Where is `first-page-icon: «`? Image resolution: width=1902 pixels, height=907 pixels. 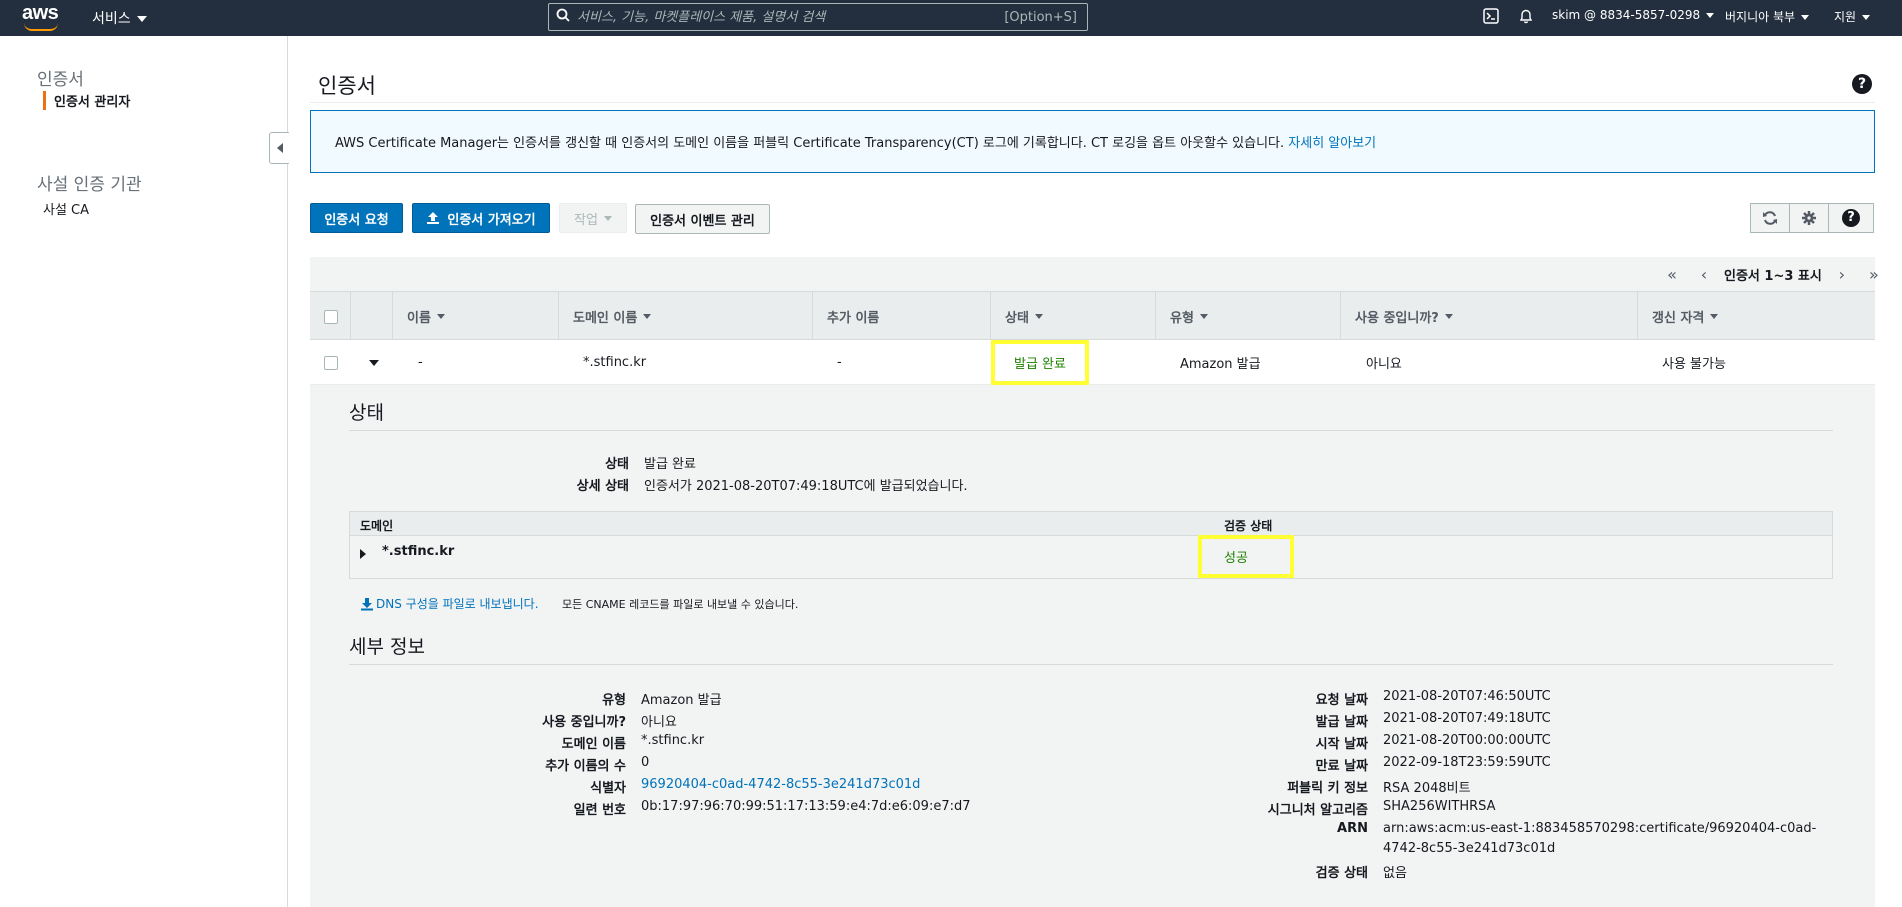 first-page-icon: « is located at coordinates (1672, 274).